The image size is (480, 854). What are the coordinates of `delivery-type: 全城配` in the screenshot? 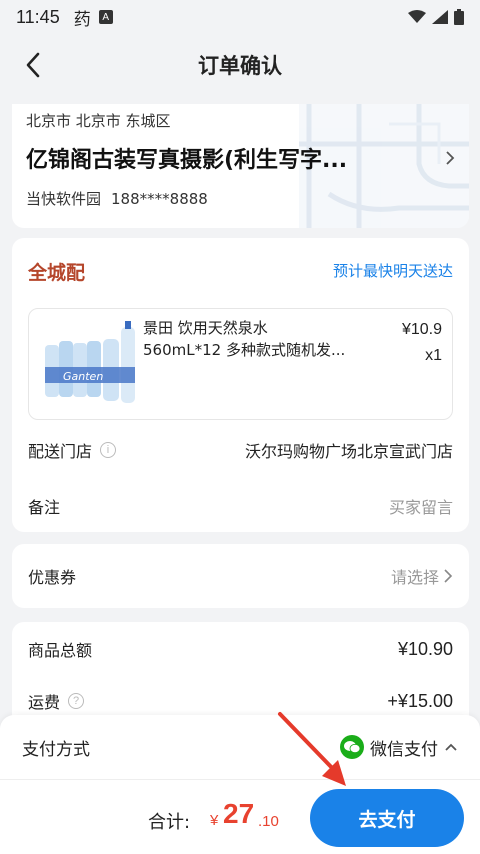 It's located at (57, 273).